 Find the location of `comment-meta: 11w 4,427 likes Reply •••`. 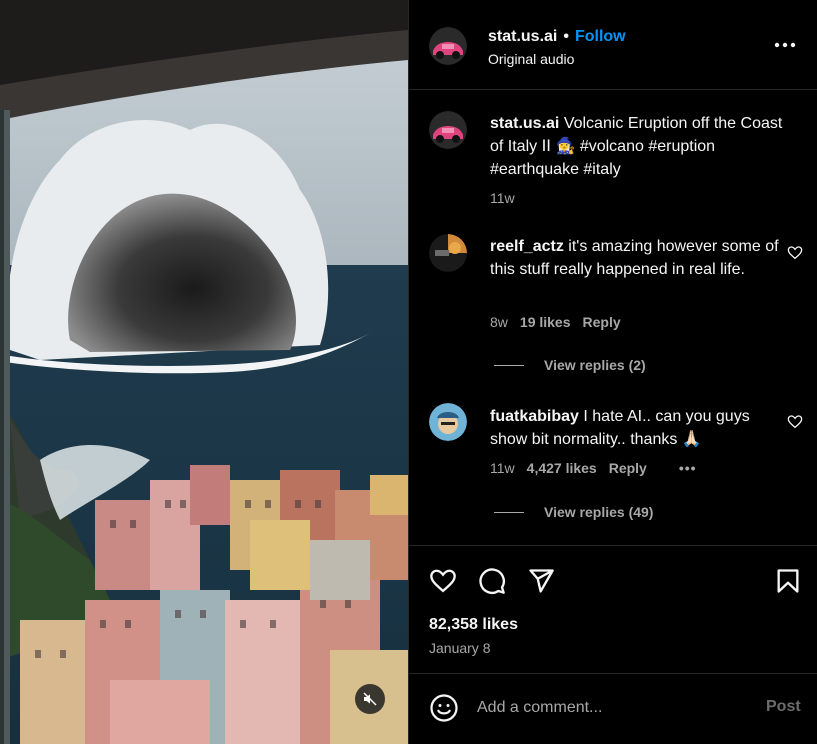

comment-meta: 11w 4,427 likes Reply ••• is located at coordinates (593, 468).